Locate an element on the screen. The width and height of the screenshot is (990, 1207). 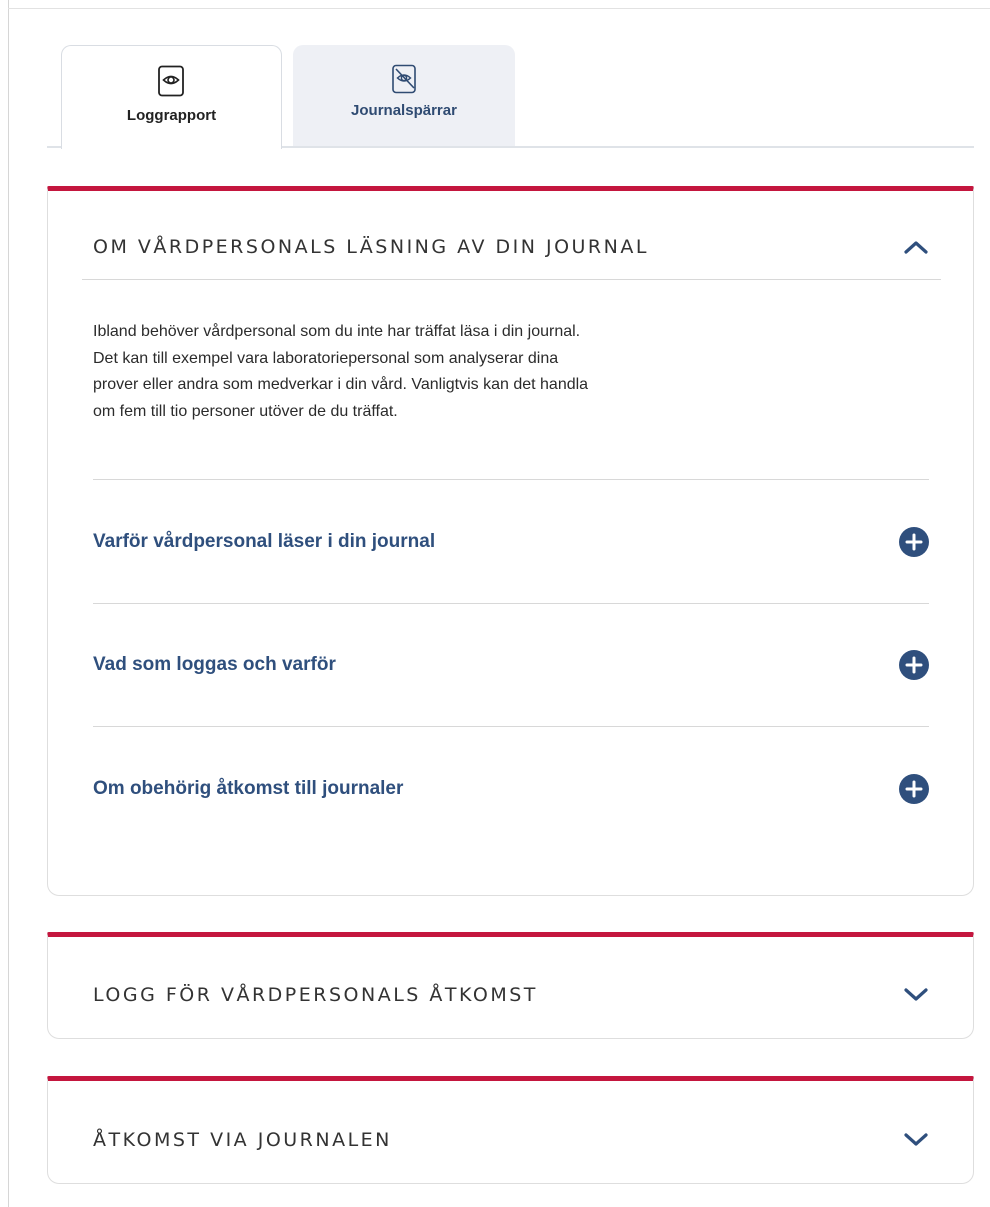
section-header: ÅTKOMST VIA JOURNALEN is located at coordinates (511, 1140).